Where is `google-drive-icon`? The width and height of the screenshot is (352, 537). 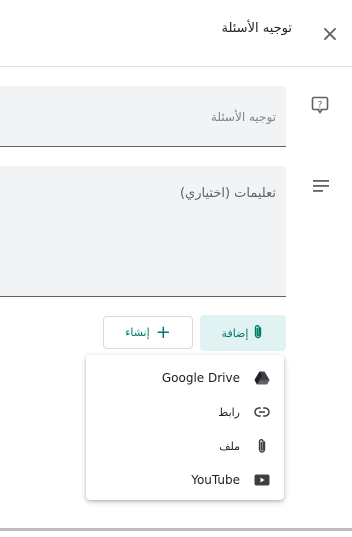
google-drive-icon is located at coordinates (262, 378).